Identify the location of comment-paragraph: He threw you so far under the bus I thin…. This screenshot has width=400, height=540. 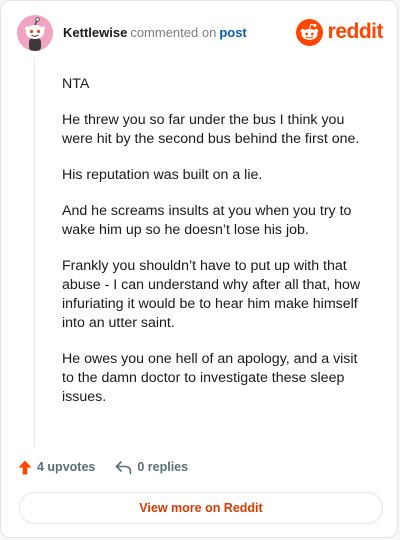
(211, 129).